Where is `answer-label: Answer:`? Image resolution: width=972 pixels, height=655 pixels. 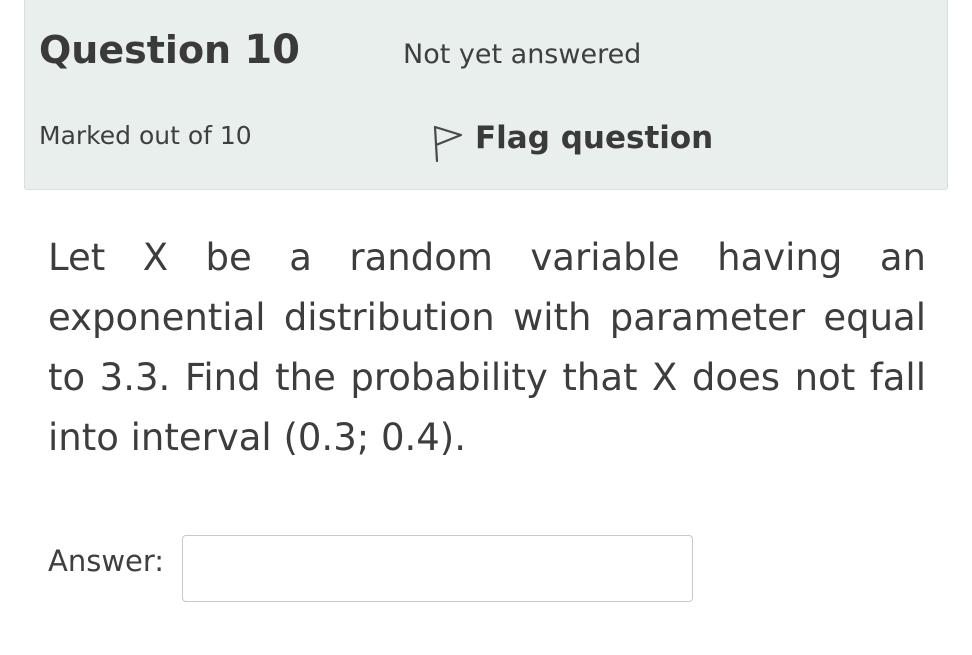
answer-label: Answer: is located at coordinates (106, 561).